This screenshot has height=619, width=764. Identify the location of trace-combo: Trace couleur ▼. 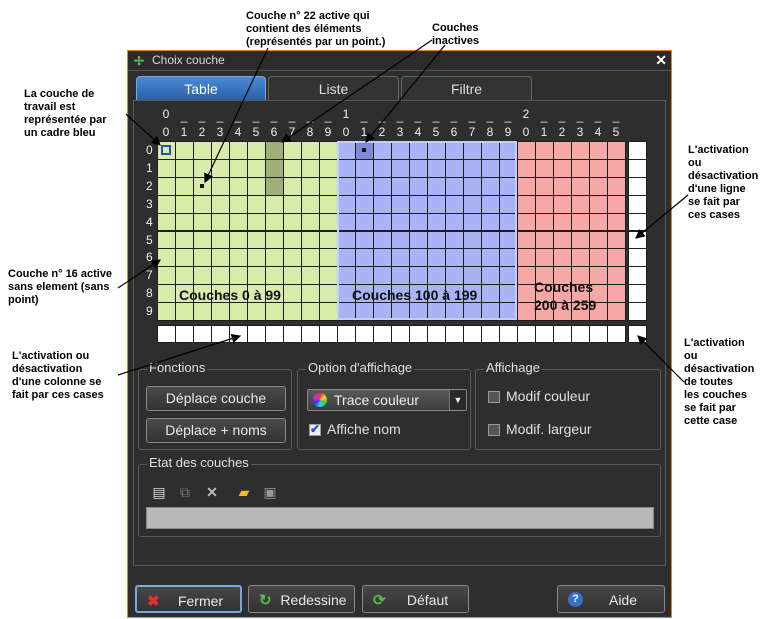
(387, 400).